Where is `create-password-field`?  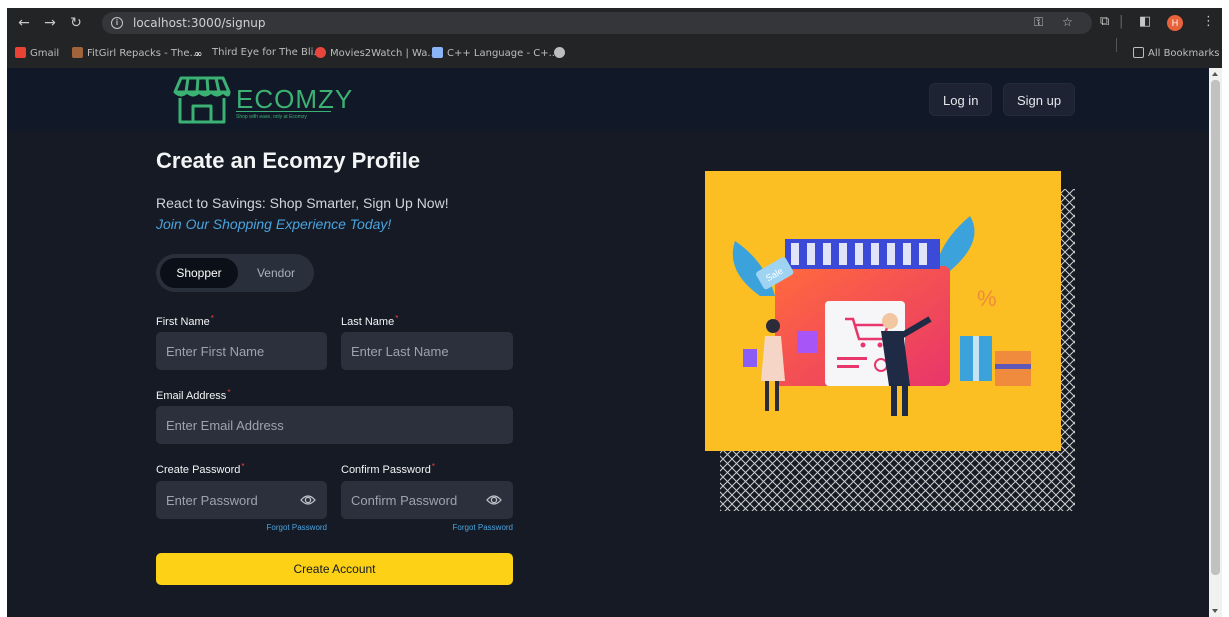 create-password-field is located at coordinates (241, 500).